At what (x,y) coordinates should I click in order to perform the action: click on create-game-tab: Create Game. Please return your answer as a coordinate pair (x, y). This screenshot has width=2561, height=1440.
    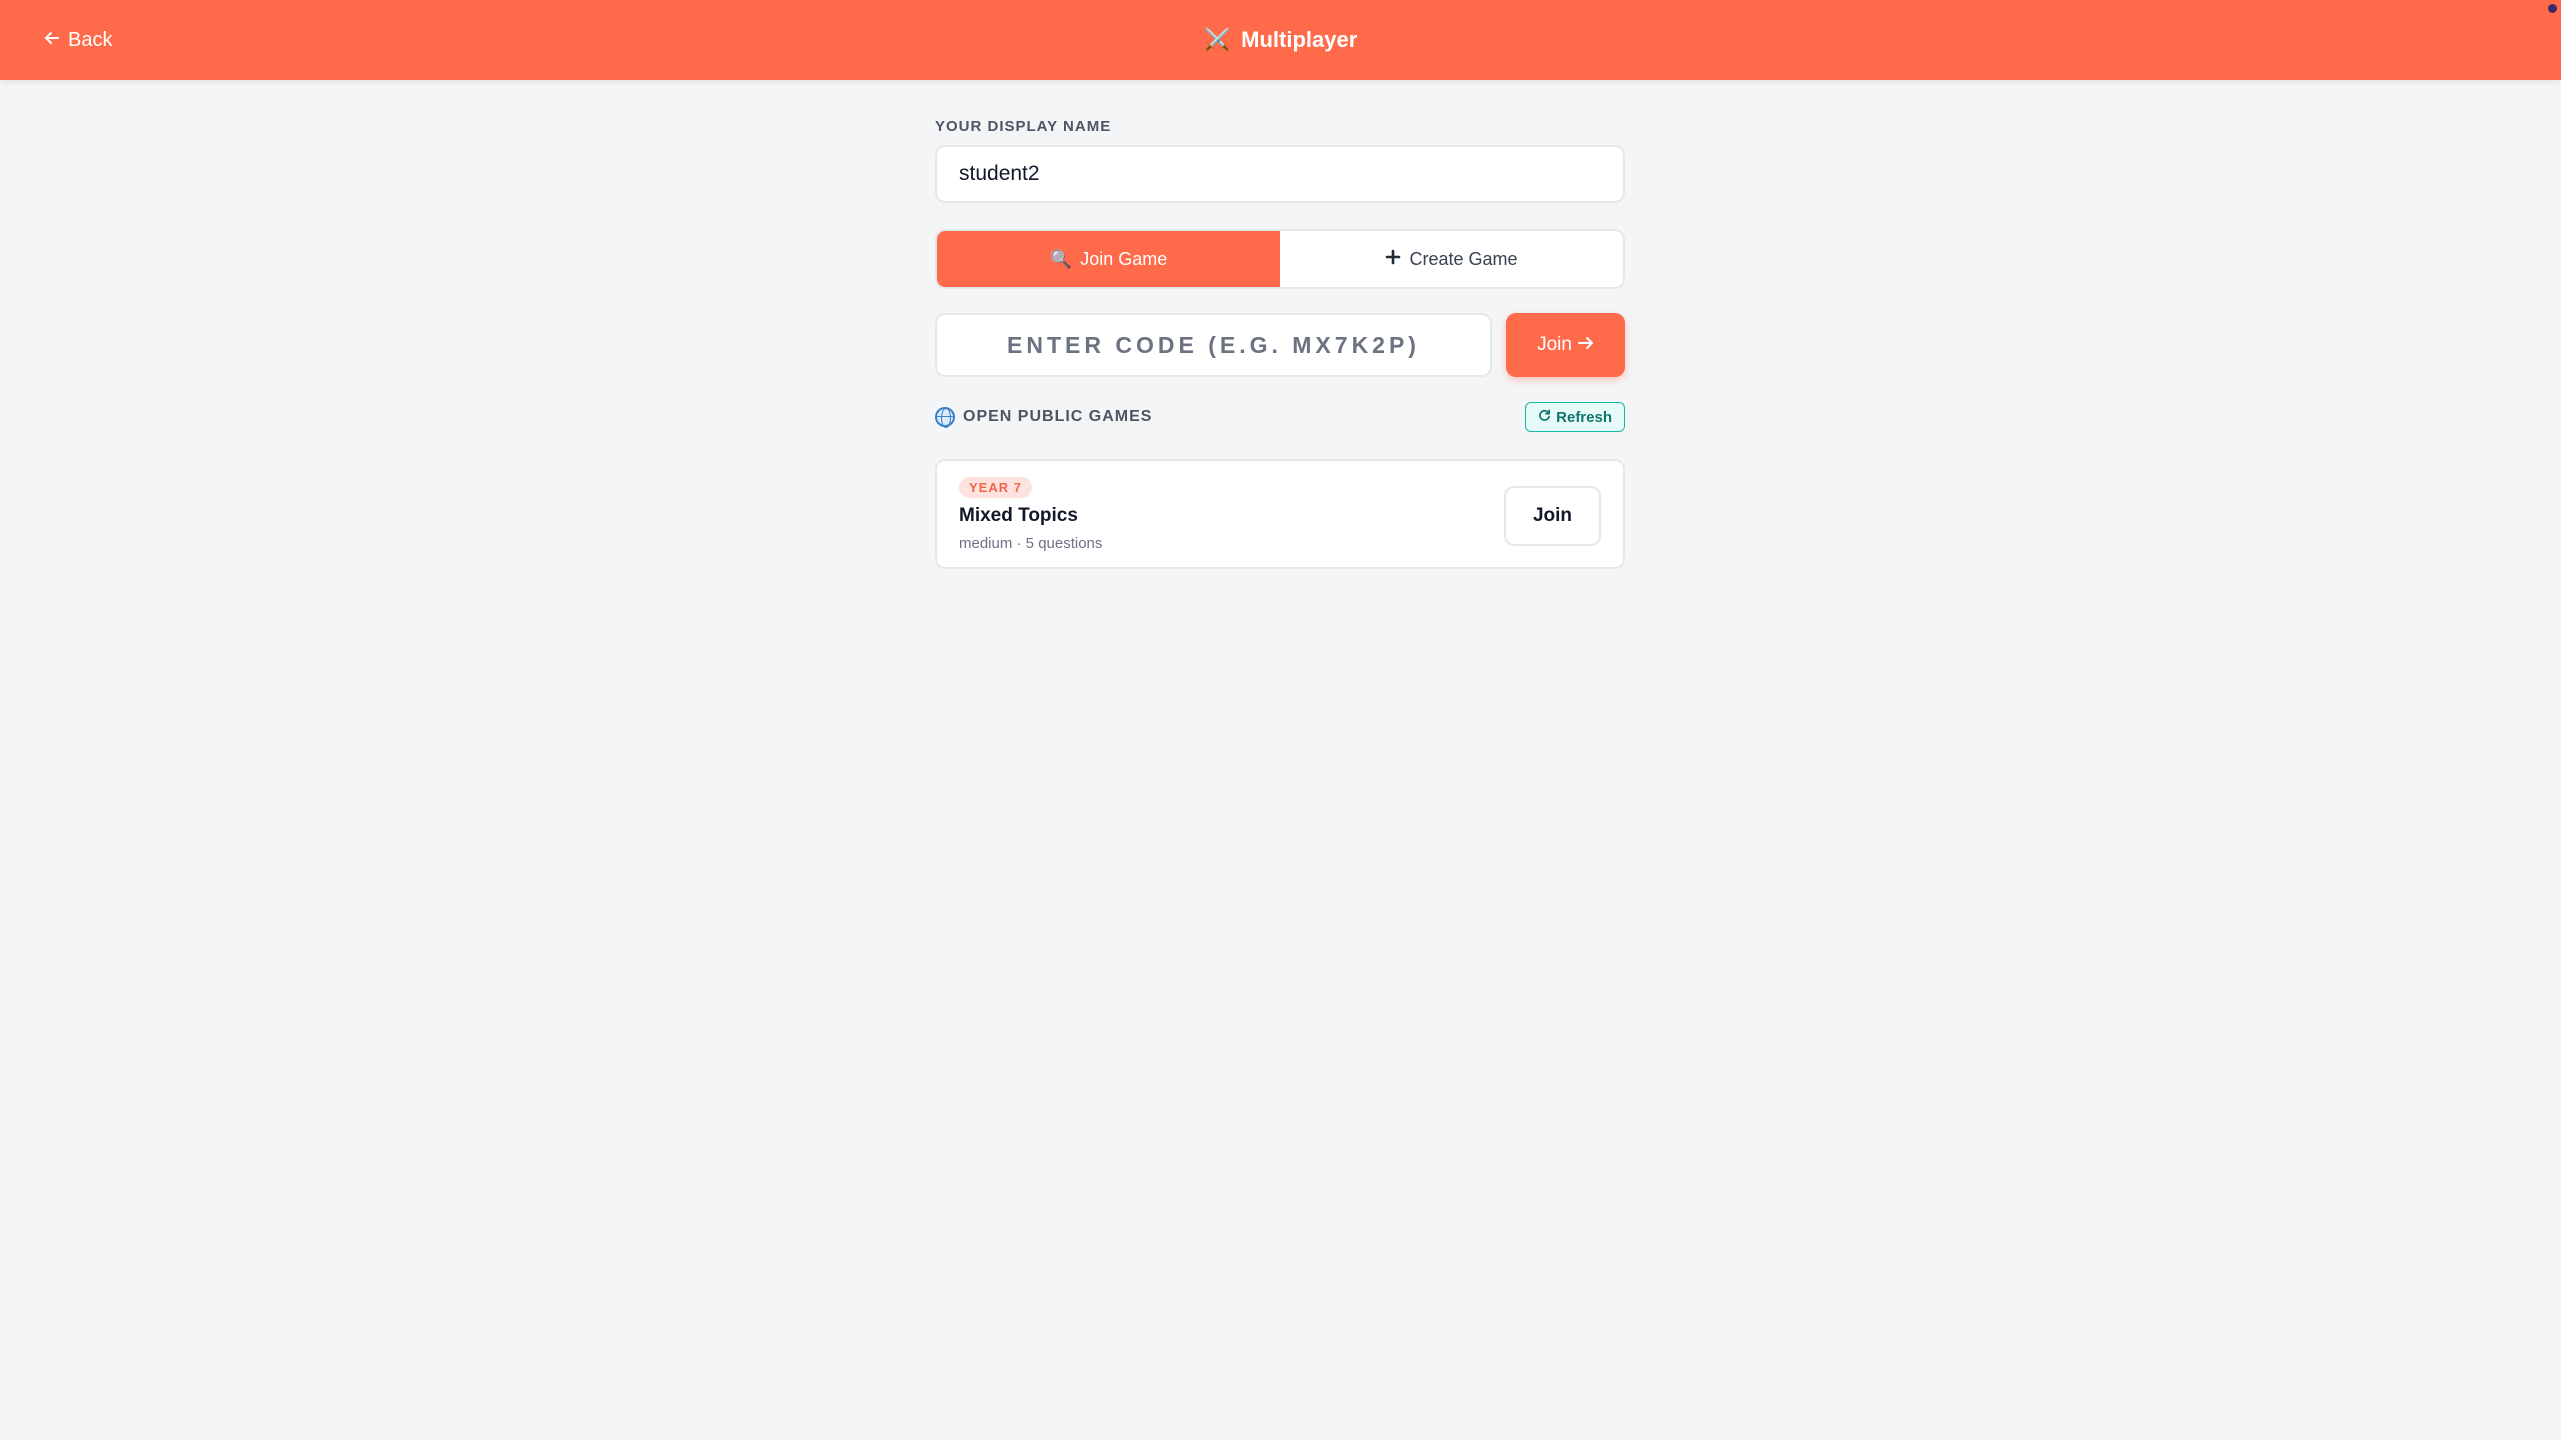
    Looking at the image, I should click on (1451, 259).